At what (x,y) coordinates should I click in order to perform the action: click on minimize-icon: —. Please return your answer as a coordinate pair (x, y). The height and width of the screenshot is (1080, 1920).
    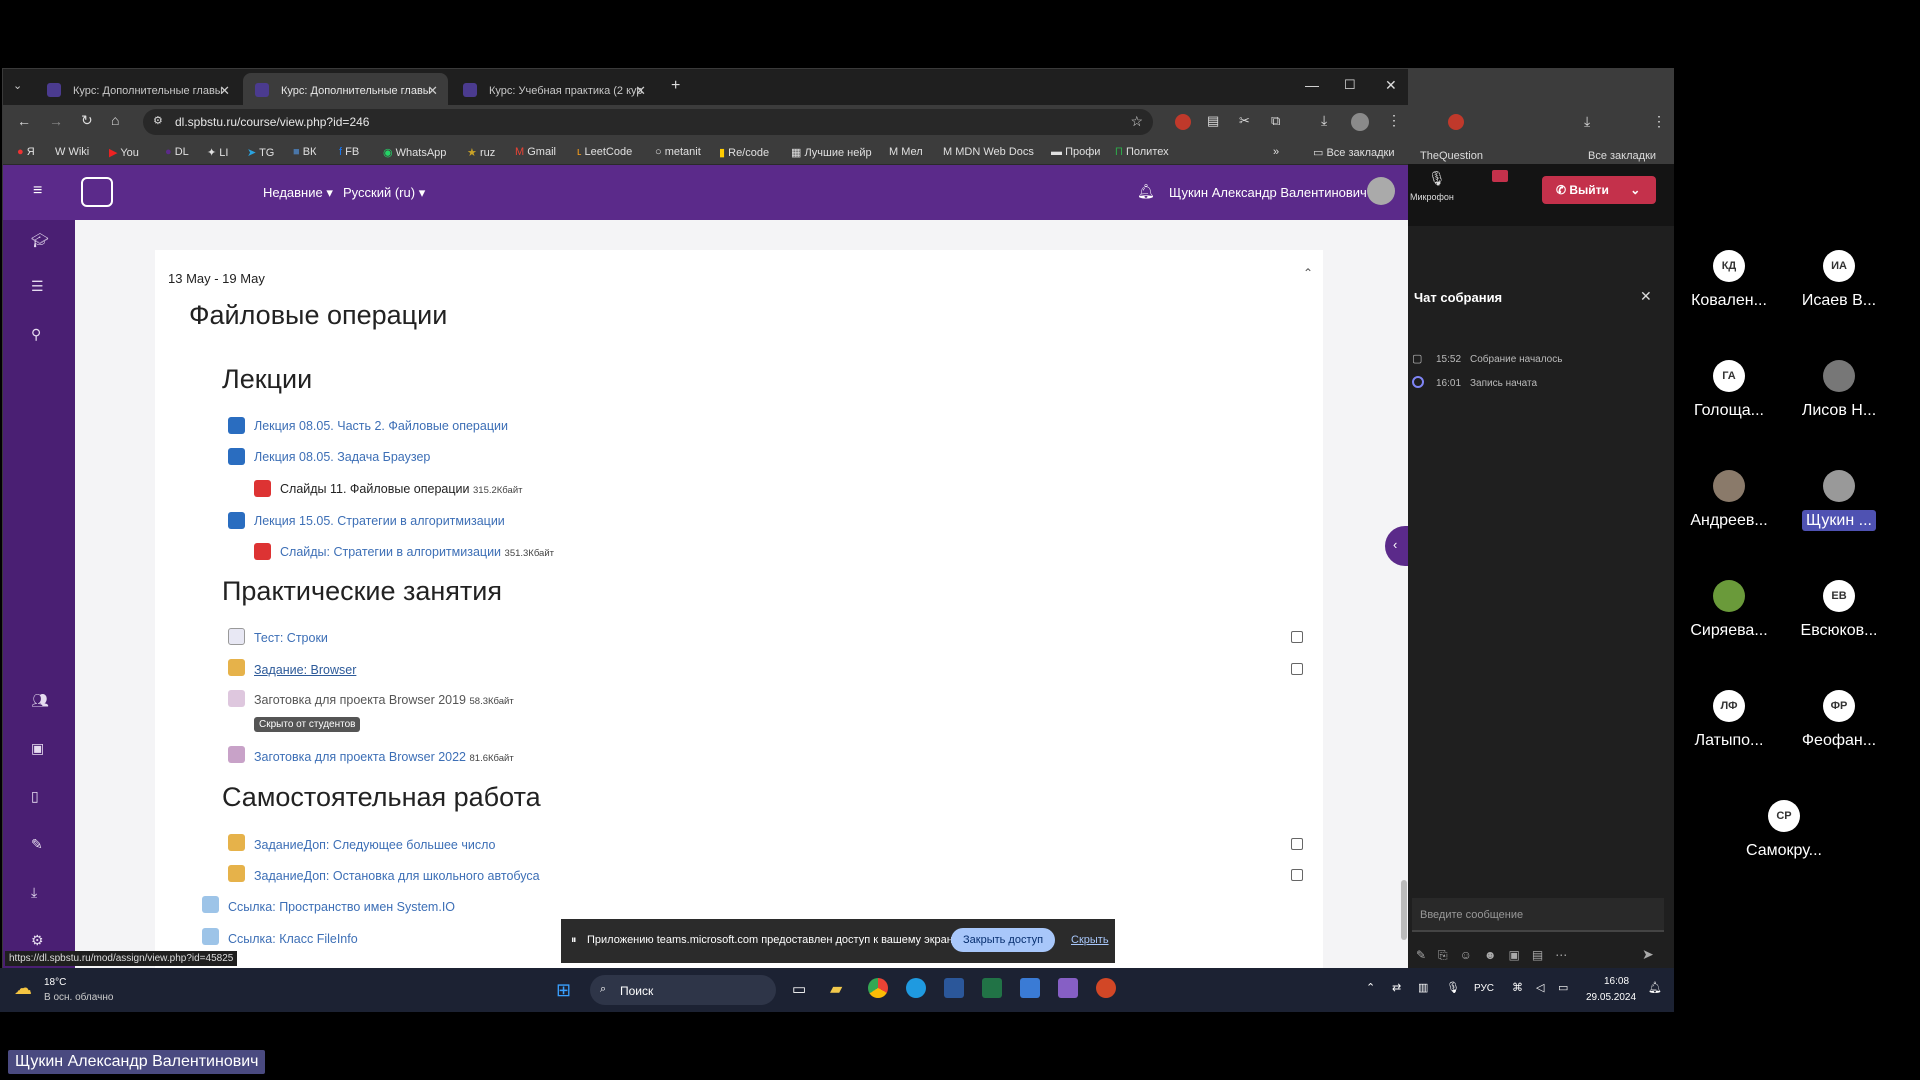
    Looking at the image, I should click on (1312, 85).